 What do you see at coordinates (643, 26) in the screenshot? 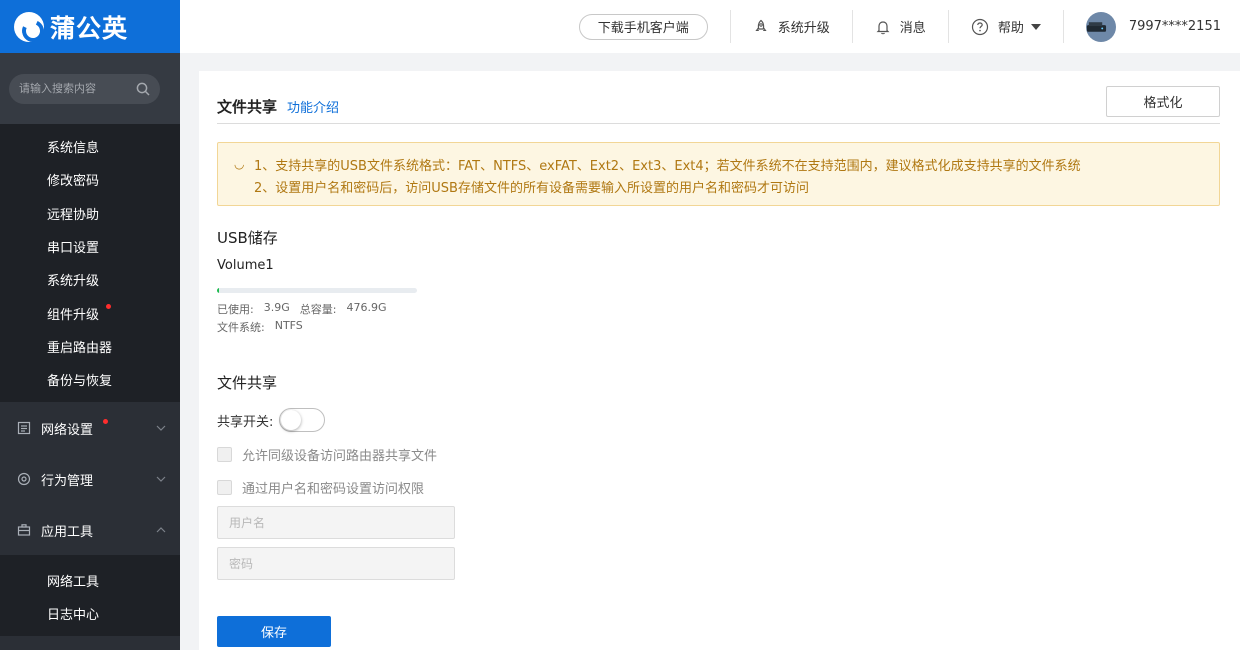
I see `download-app-button: 下载手机客户端` at bounding box center [643, 26].